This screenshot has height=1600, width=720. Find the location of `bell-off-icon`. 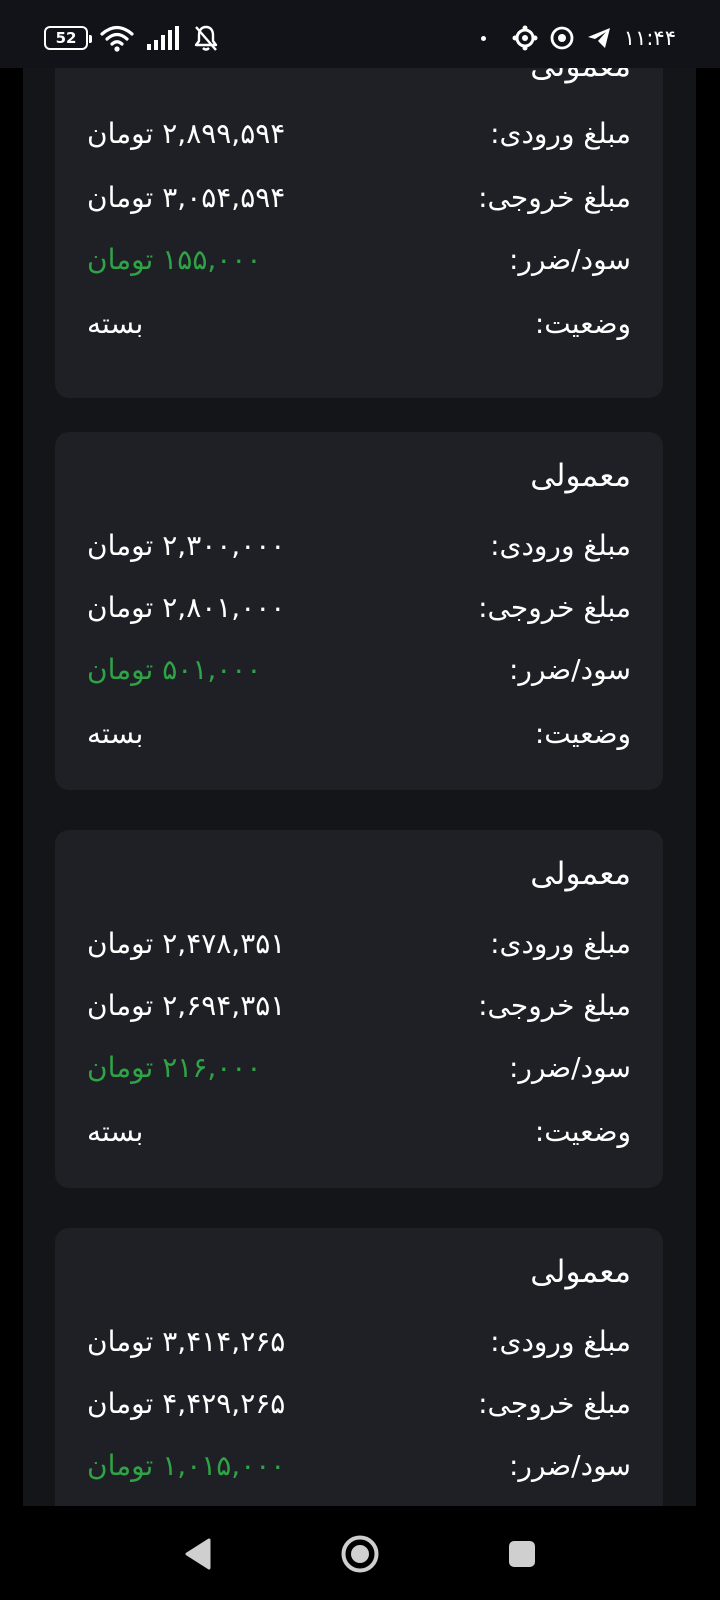

bell-off-icon is located at coordinates (206, 38).